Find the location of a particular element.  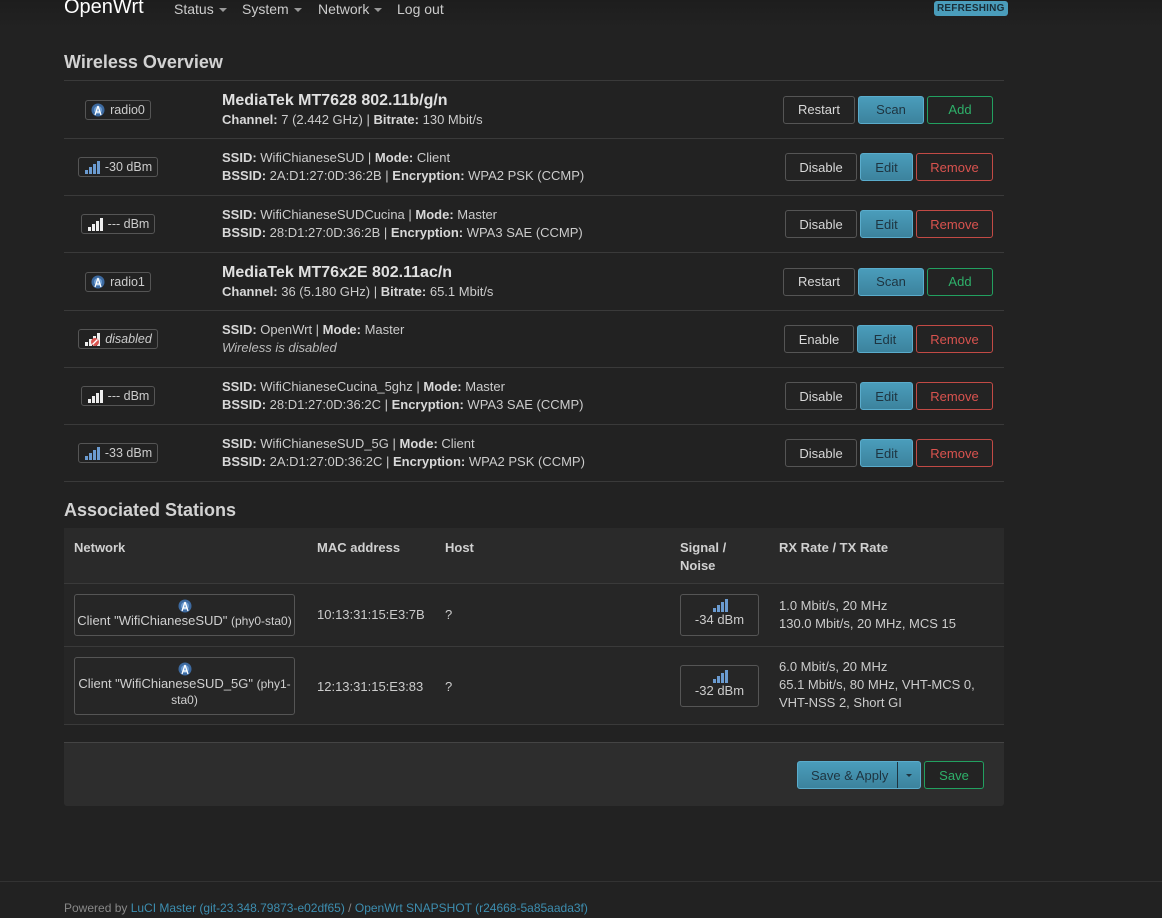

badge-label: radio1 is located at coordinates (127, 281).